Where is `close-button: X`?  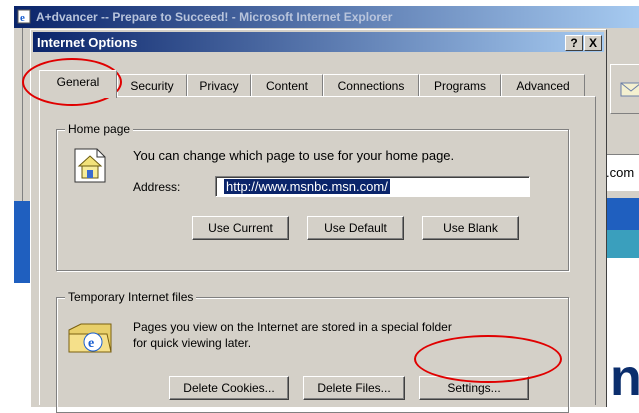 close-button: X is located at coordinates (593, 43).